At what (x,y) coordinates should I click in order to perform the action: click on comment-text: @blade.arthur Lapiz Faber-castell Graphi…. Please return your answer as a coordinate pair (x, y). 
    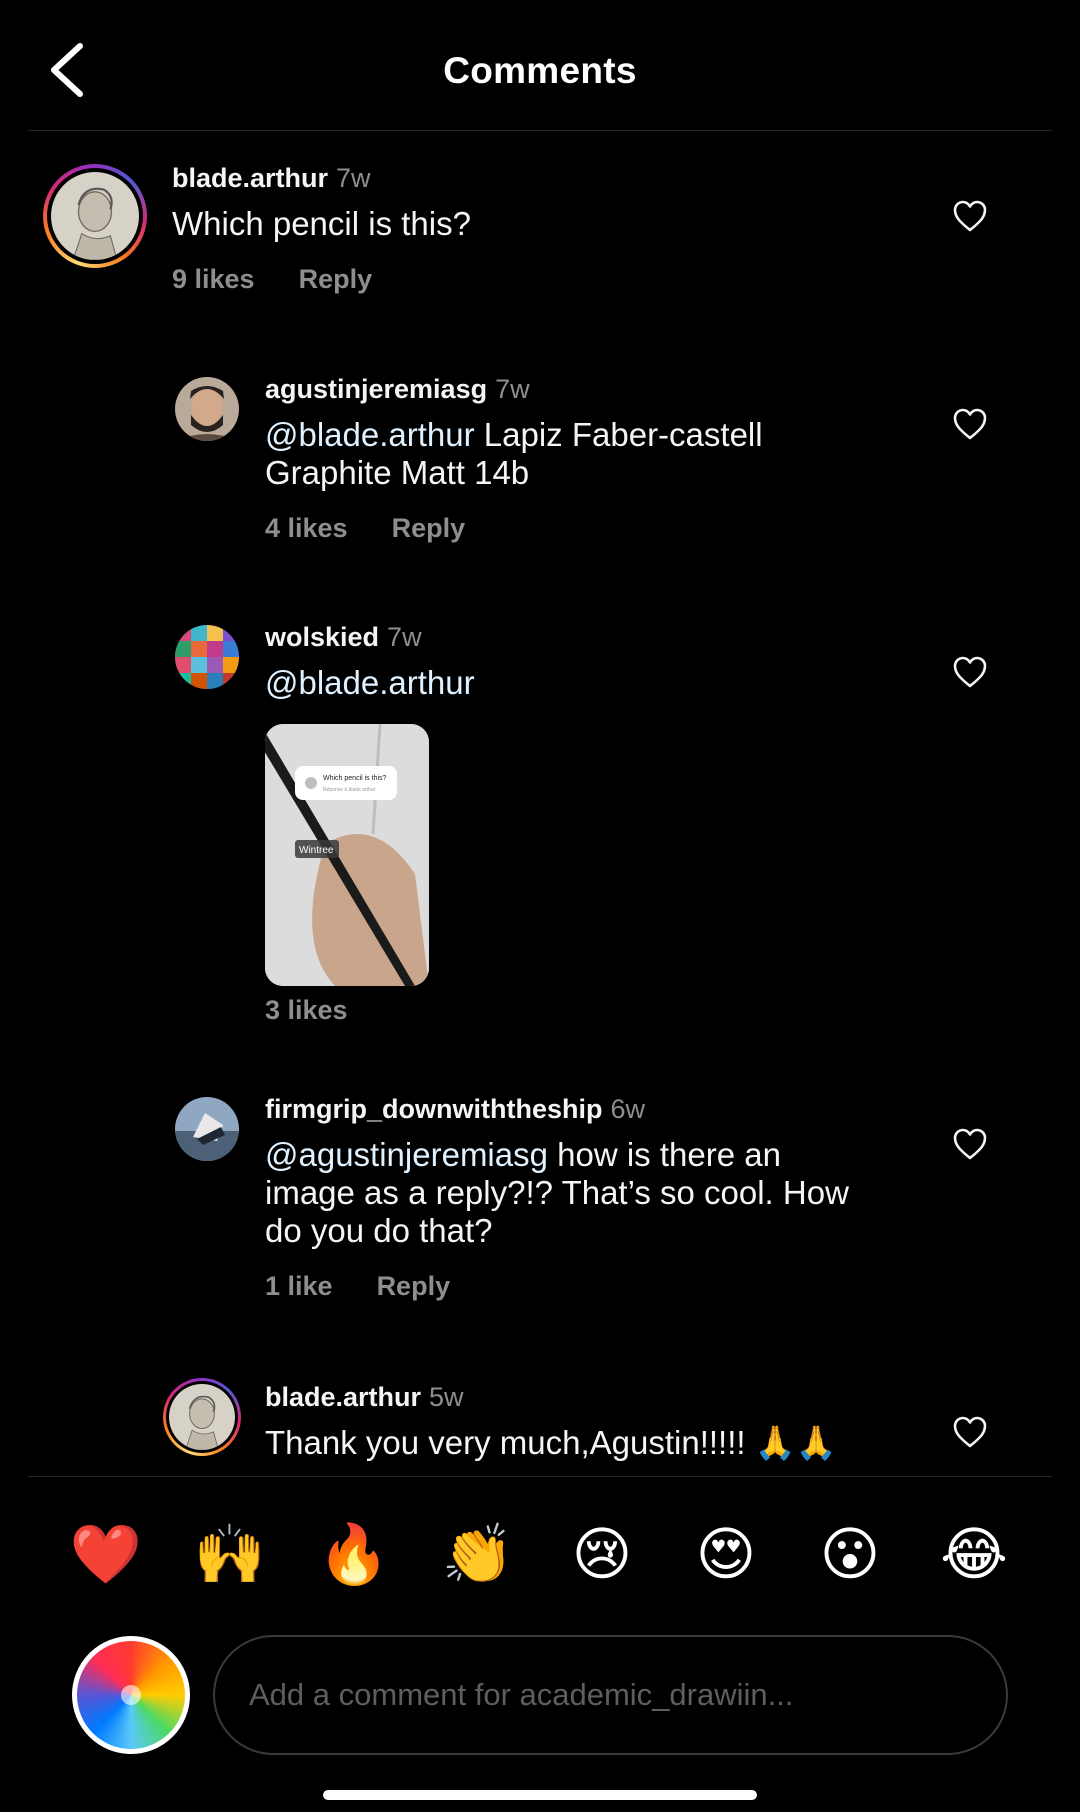
    Looking at the image, I should click on (514, 454).